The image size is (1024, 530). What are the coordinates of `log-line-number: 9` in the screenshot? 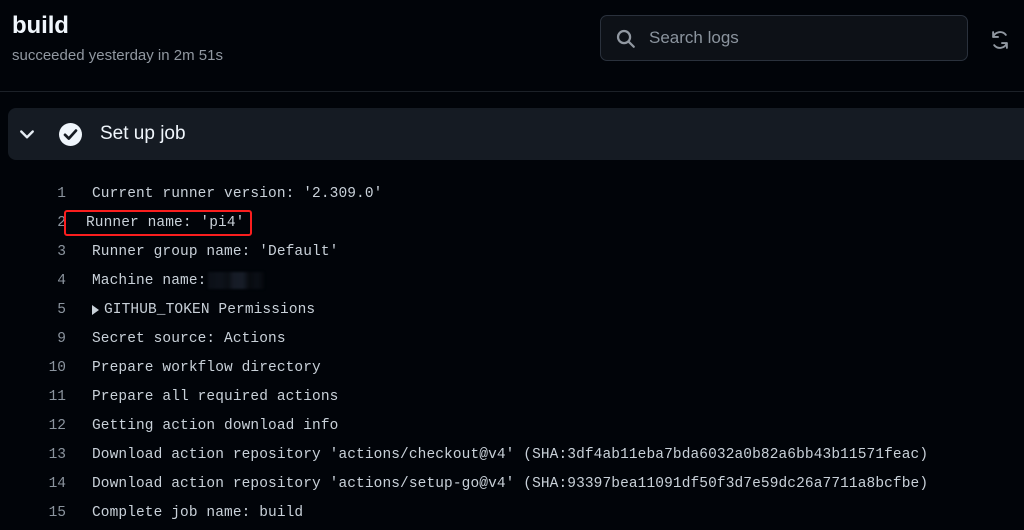 It's located at (61, 338).